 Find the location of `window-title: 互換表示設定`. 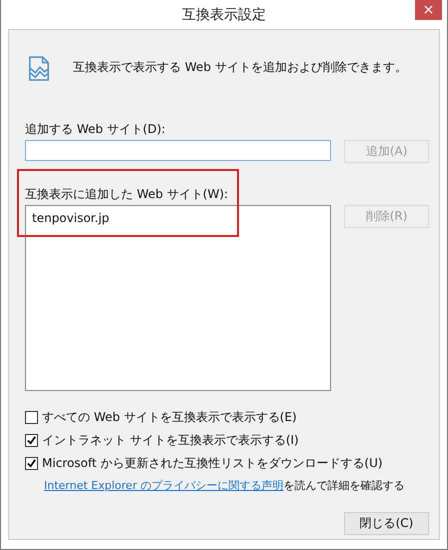

window-title: 互換表示設定 is located at coordinates (224, 15).